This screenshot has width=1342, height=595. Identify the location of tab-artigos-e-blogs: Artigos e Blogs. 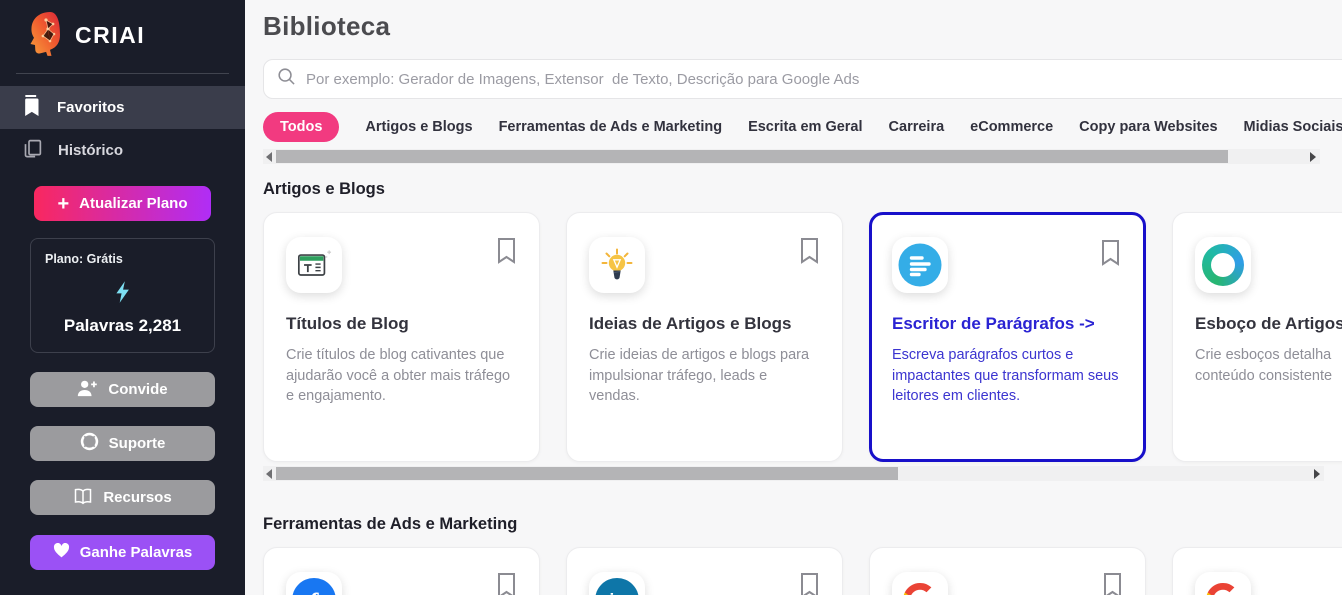
(418, 127).